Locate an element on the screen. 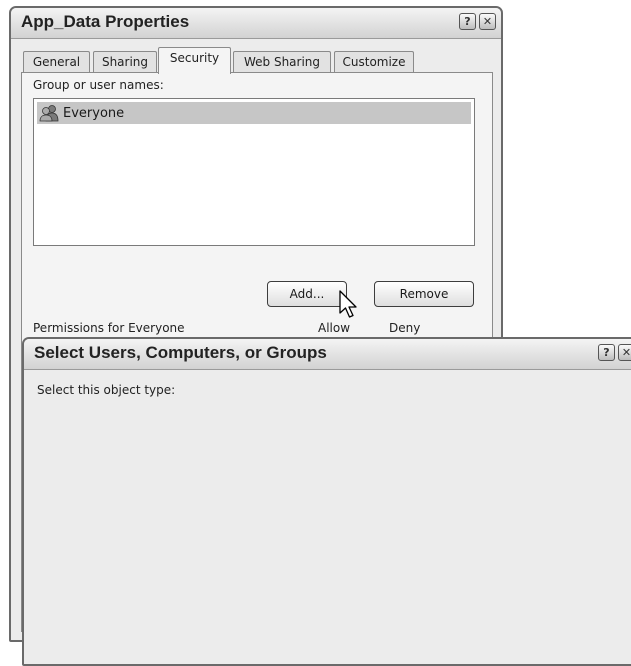 This screenshot has height=666, width=631. properties-title: App_Data Properties is located at coordinates (105, 21).